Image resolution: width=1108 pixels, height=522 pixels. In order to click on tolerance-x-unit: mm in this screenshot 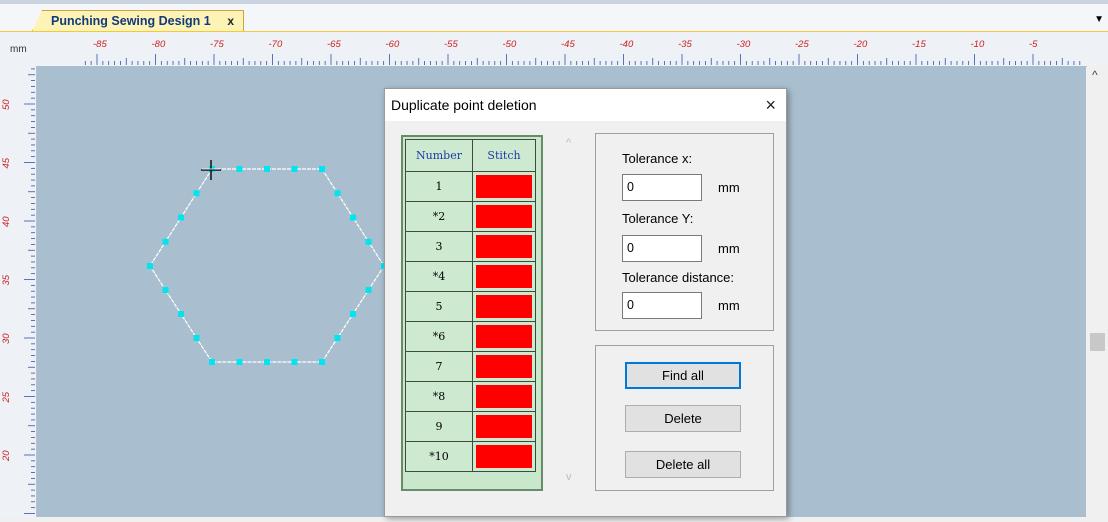, I will do `click(729, 187)`.